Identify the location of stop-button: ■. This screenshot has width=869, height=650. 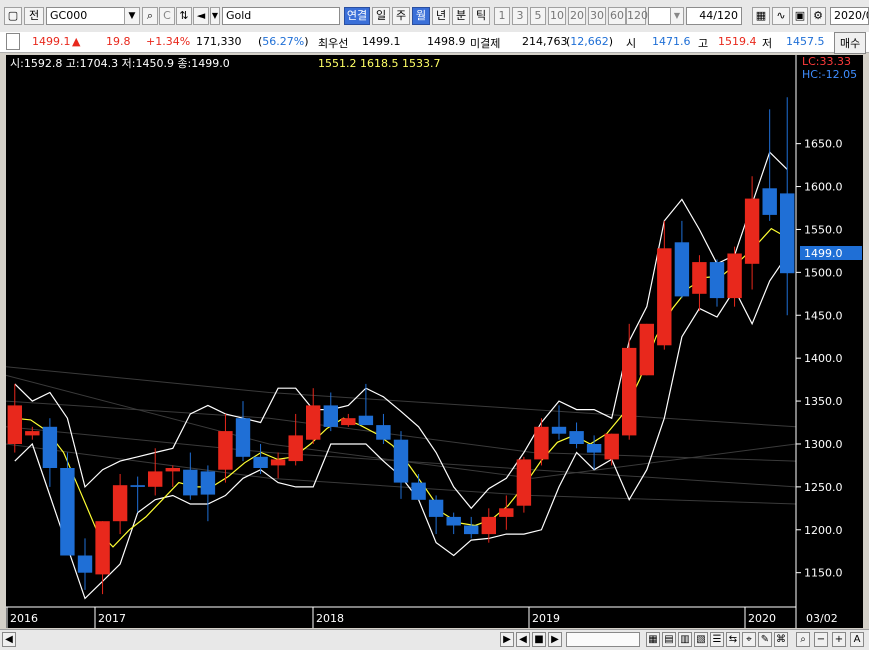
(539, 639).